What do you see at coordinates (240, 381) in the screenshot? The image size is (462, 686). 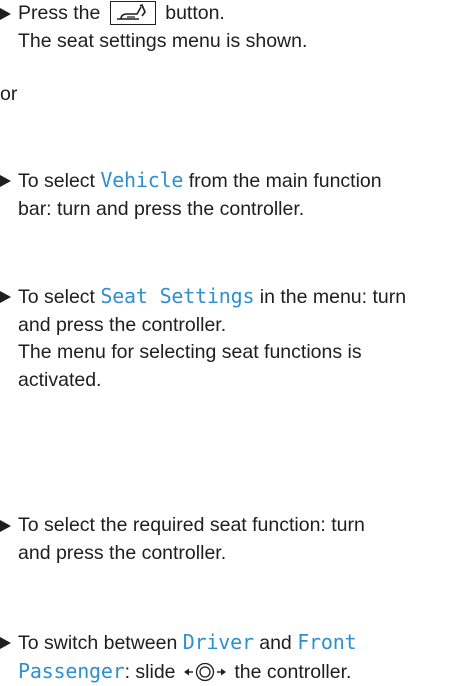 I see `step-result: activated.` at bounding box center [240, 381].